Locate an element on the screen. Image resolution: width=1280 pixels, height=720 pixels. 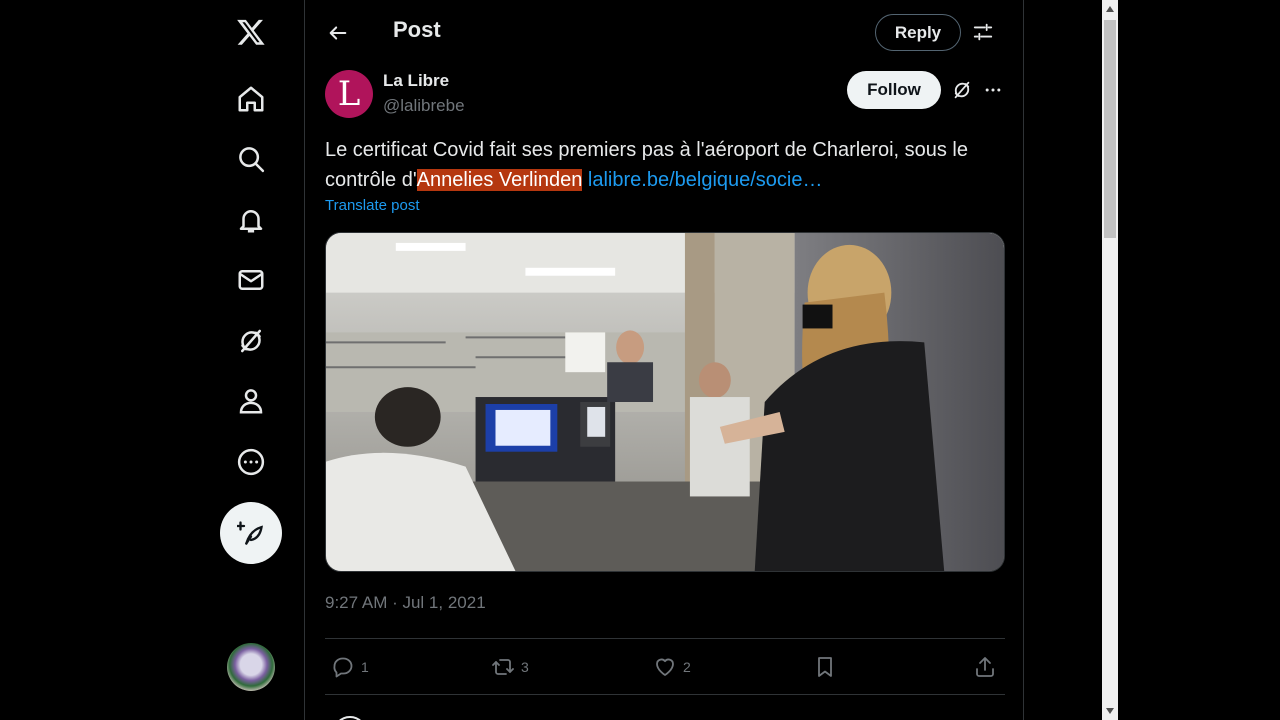
heart-icon is located at coordinates (665, 667).